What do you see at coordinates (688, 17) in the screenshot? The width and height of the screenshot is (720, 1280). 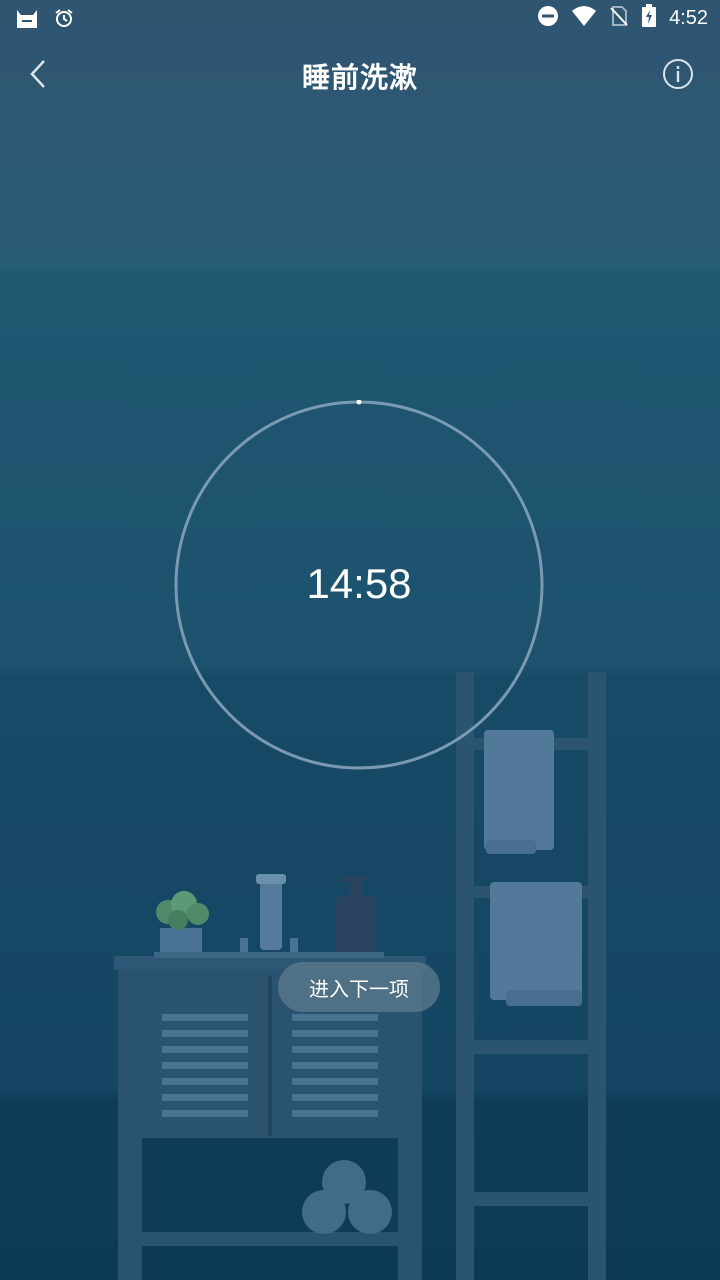 I see `status-time: 4:52` at bounding box center [688, 17].